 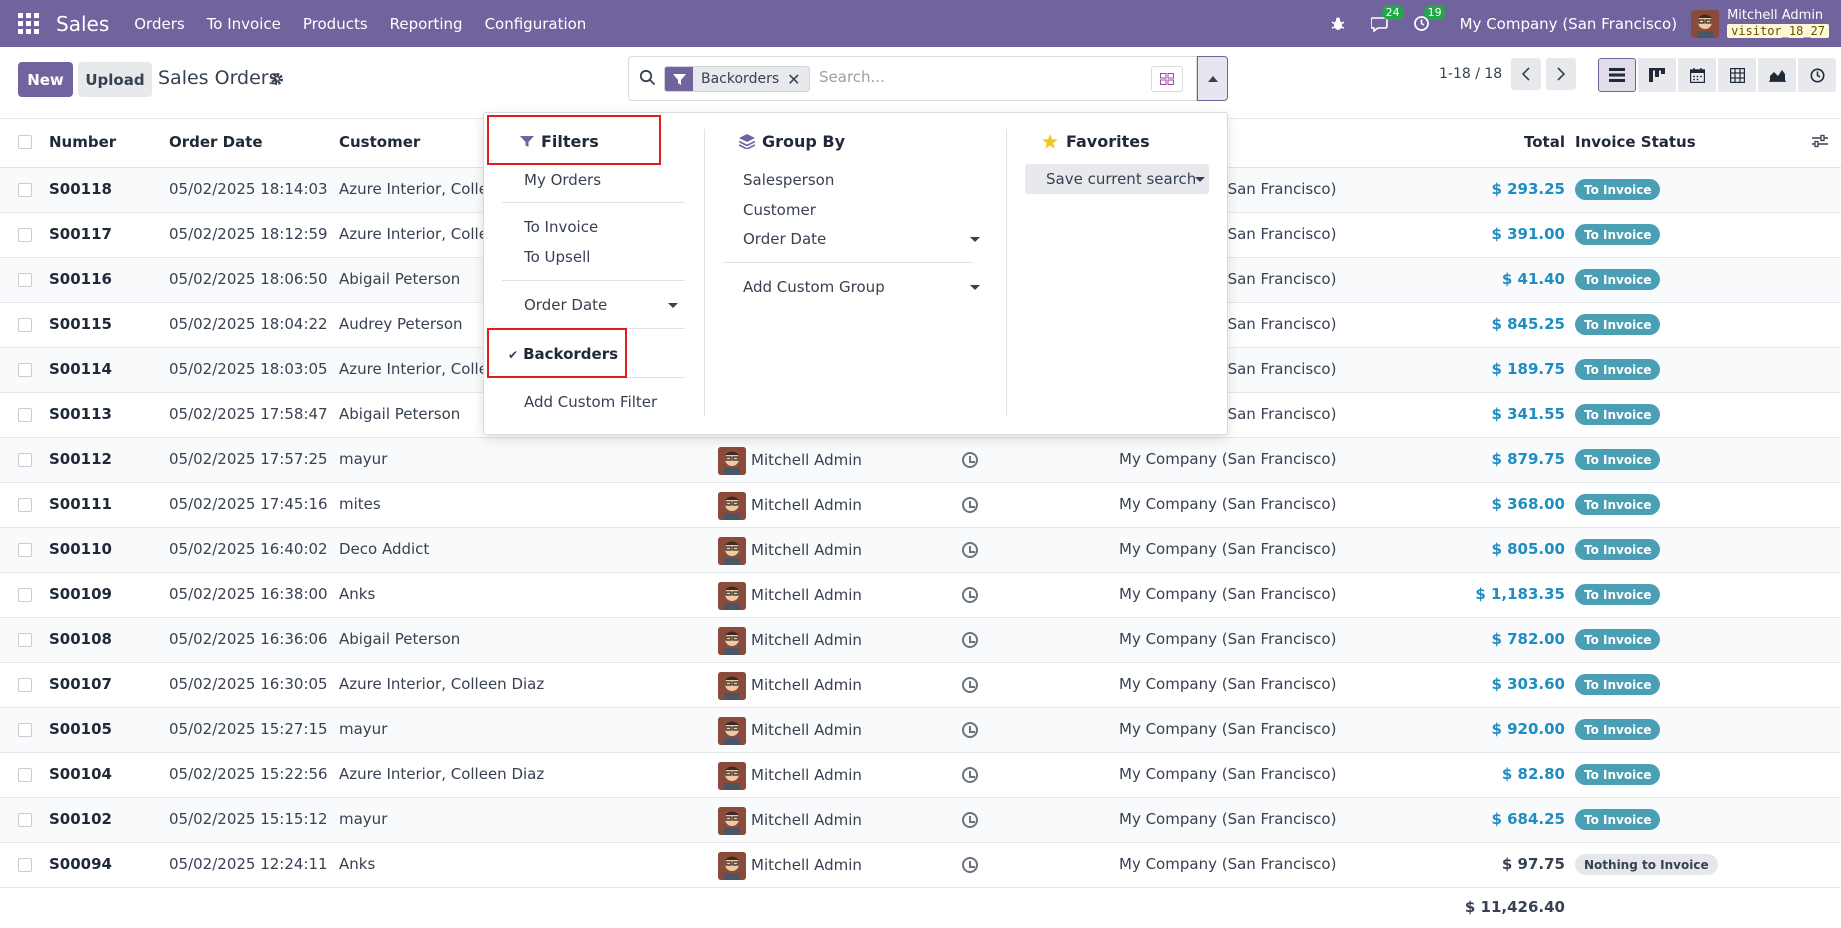 I want to click on pager-next-button, so click(x=1561, y=74).